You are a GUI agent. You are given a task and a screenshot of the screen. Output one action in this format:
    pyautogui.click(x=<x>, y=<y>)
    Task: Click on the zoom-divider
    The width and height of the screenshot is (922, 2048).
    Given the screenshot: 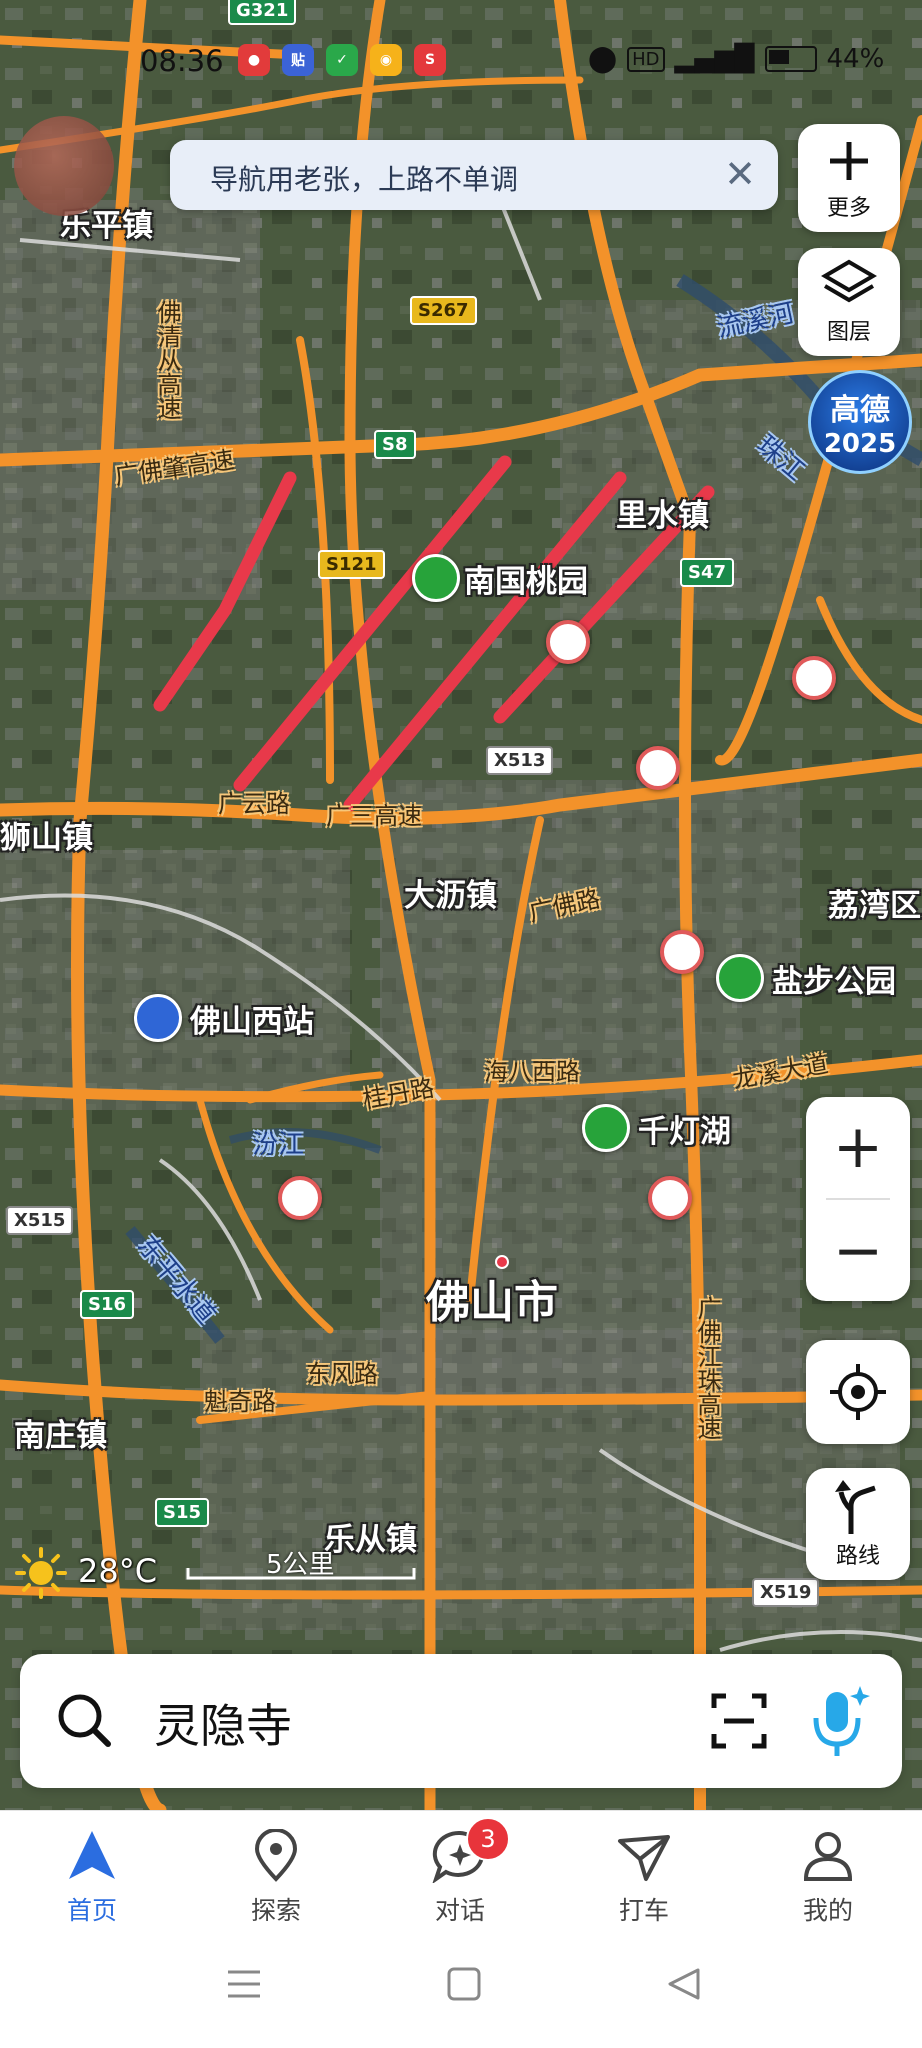 What is the action you would take?
    pyautogui.click(x=858, y=1199)
    